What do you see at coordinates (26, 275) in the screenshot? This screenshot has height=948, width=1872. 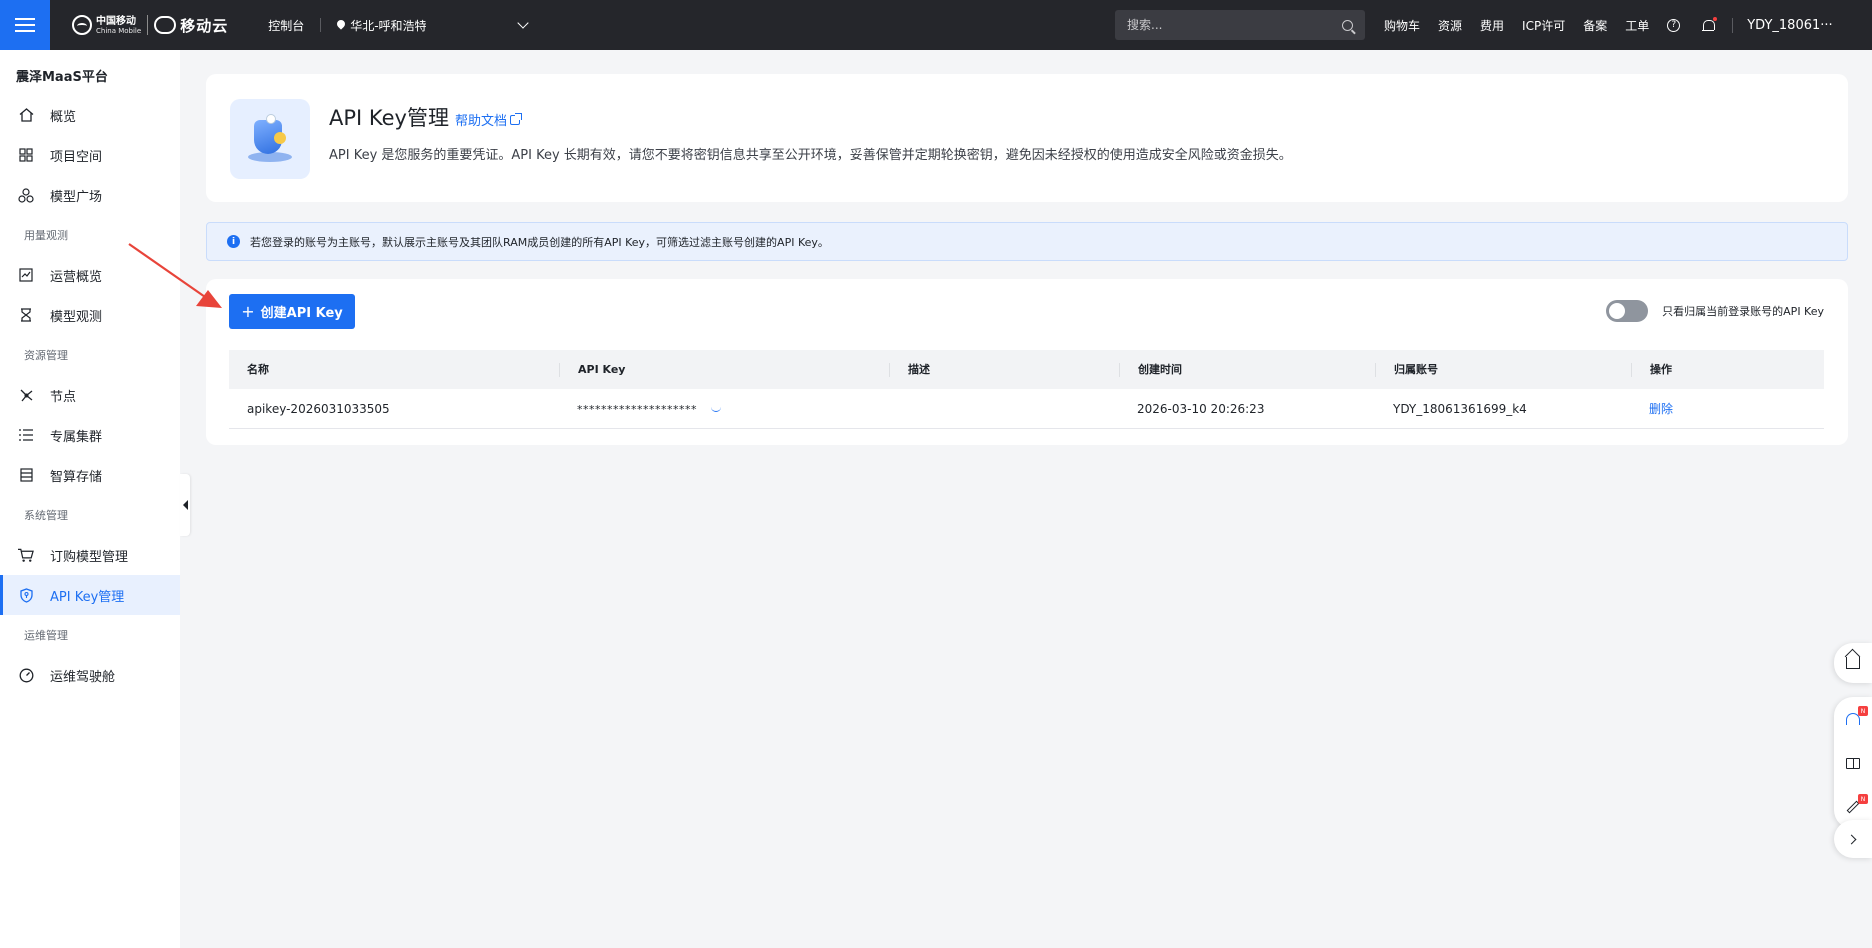 I see `chart-icon` at bounding box center [26, 275].